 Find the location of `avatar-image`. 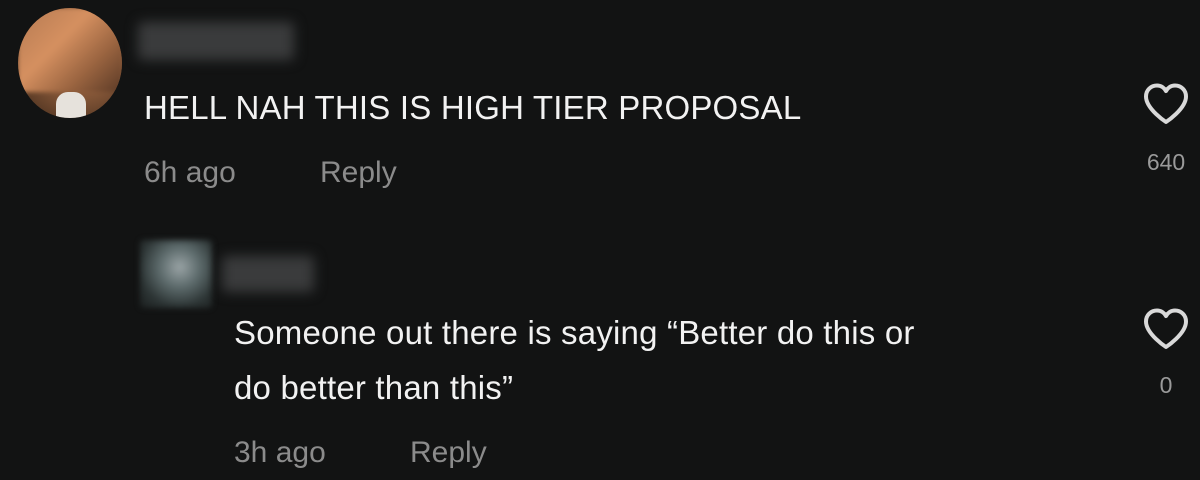

avatar-image is located at coordinates (70, 50).